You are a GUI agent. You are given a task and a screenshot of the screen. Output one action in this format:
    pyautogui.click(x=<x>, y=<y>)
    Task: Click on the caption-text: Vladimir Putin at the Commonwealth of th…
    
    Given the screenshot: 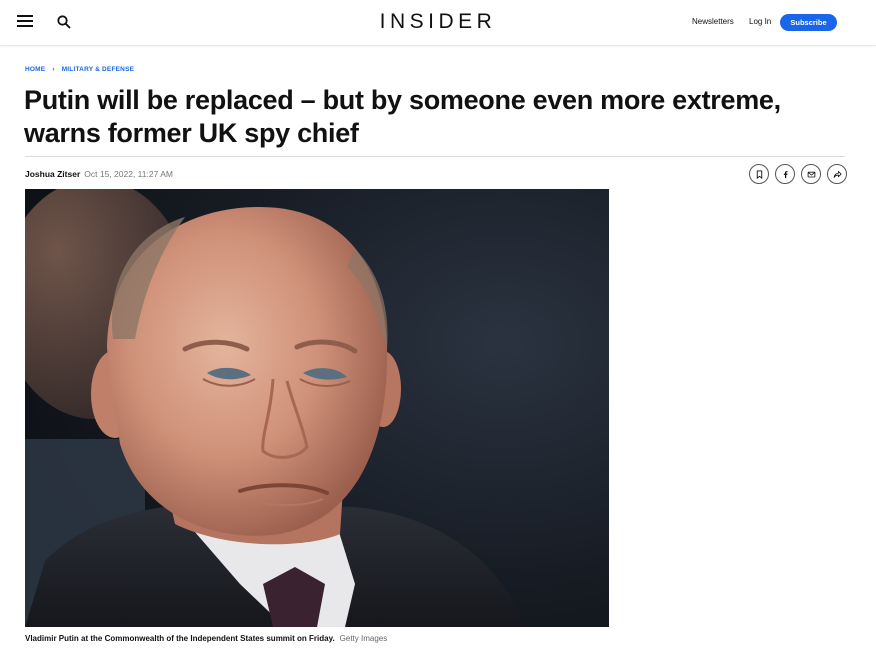 What is the action you would take?
    pyautogui.click(x=180, y=638)
    